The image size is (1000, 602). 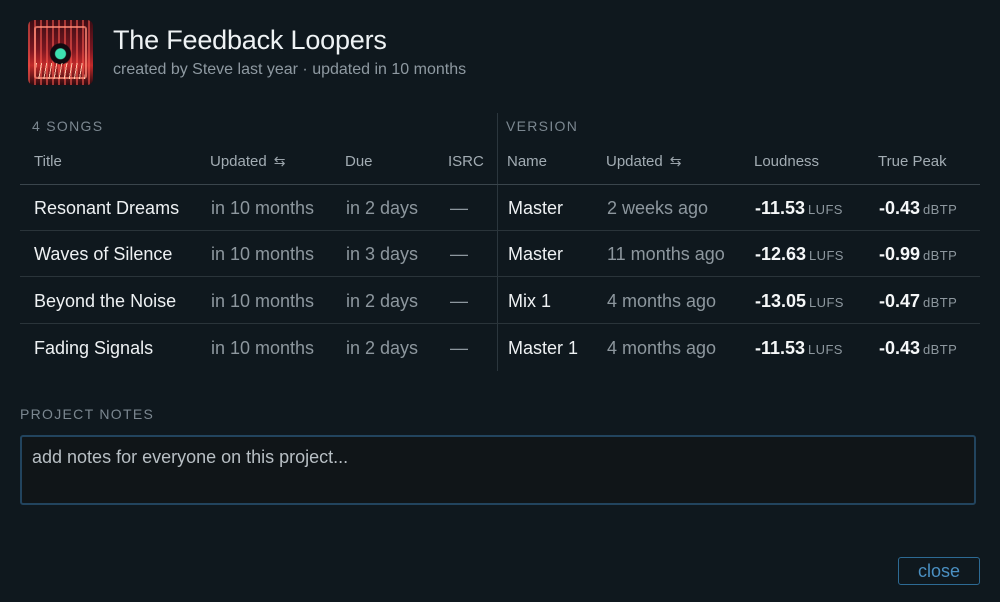 I want to click on true-peak-number: -0.47, so click(x=900, y=301).